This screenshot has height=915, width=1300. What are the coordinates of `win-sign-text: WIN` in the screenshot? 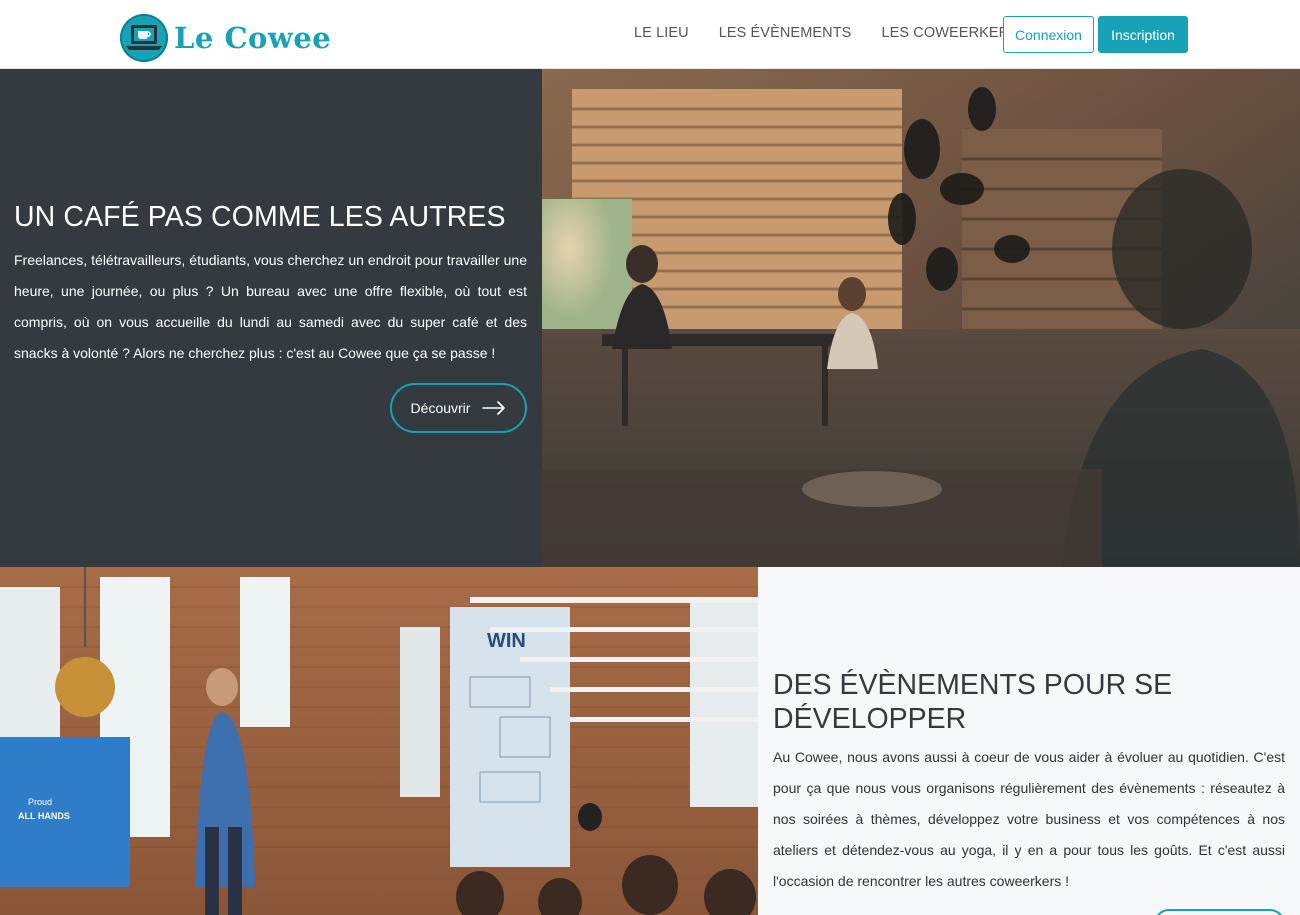 It's located at (506, 641).